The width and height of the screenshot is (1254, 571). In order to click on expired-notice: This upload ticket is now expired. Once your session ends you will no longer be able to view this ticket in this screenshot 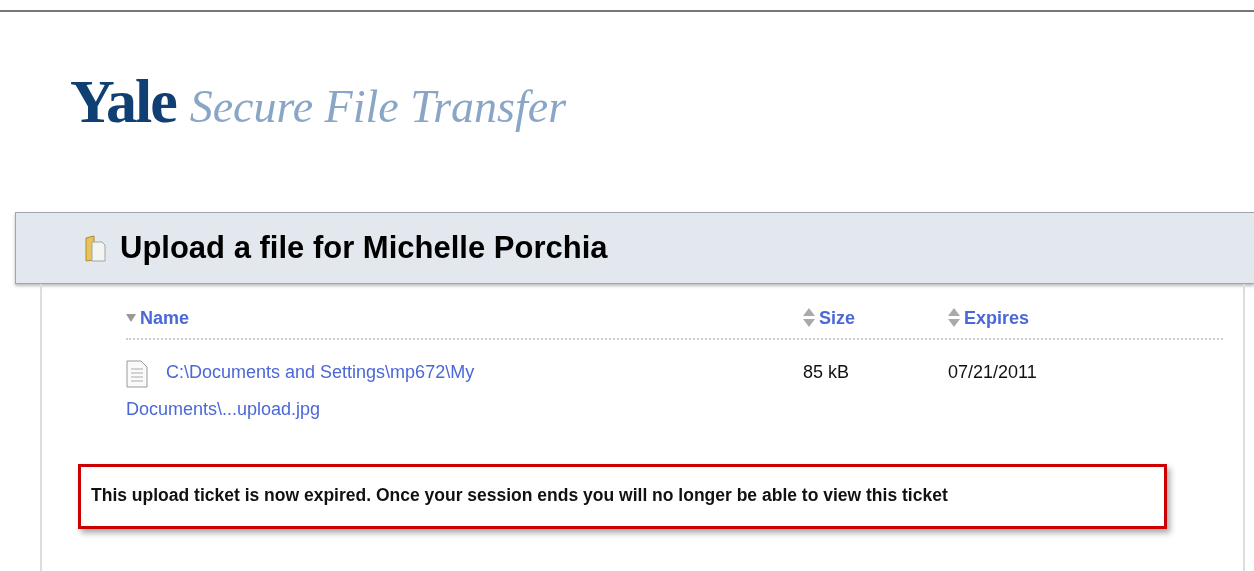, I will do `click(622, 496)`.